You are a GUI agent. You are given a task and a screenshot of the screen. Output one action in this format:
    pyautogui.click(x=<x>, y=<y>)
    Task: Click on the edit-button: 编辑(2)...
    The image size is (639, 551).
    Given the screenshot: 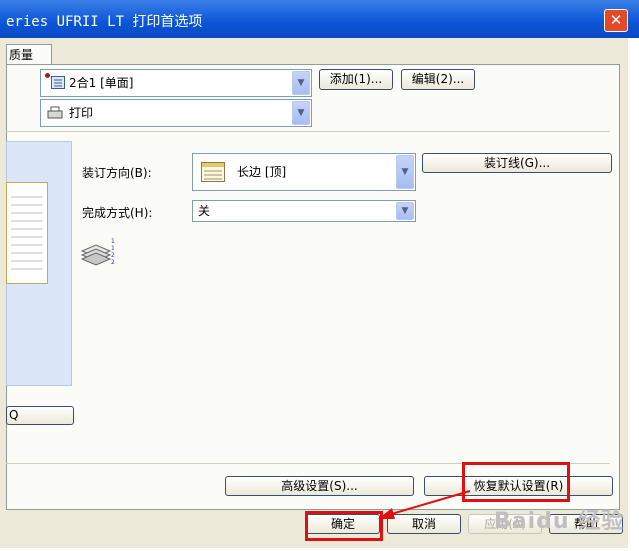 What is the action you would take?
    pyautogui.click(x=438, y=79)
    